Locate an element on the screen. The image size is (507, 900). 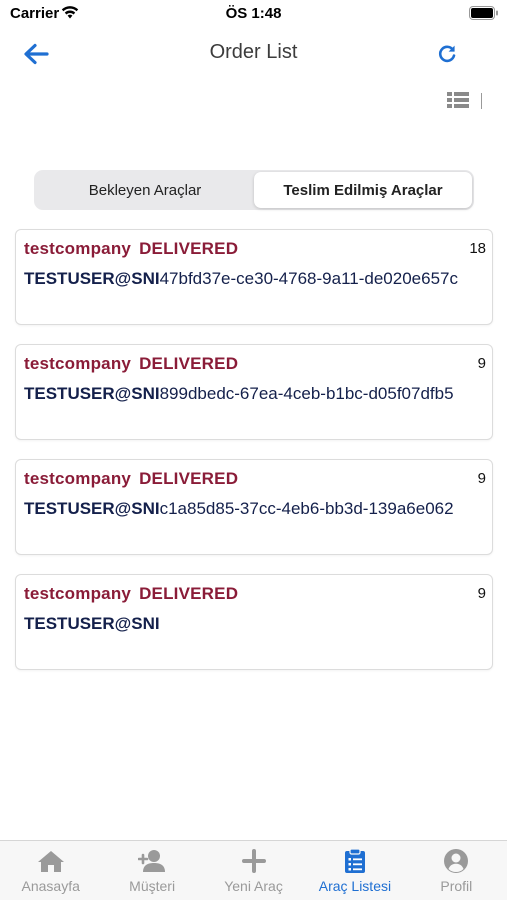
tab-label: Profil is located at coordinates (456, 886).